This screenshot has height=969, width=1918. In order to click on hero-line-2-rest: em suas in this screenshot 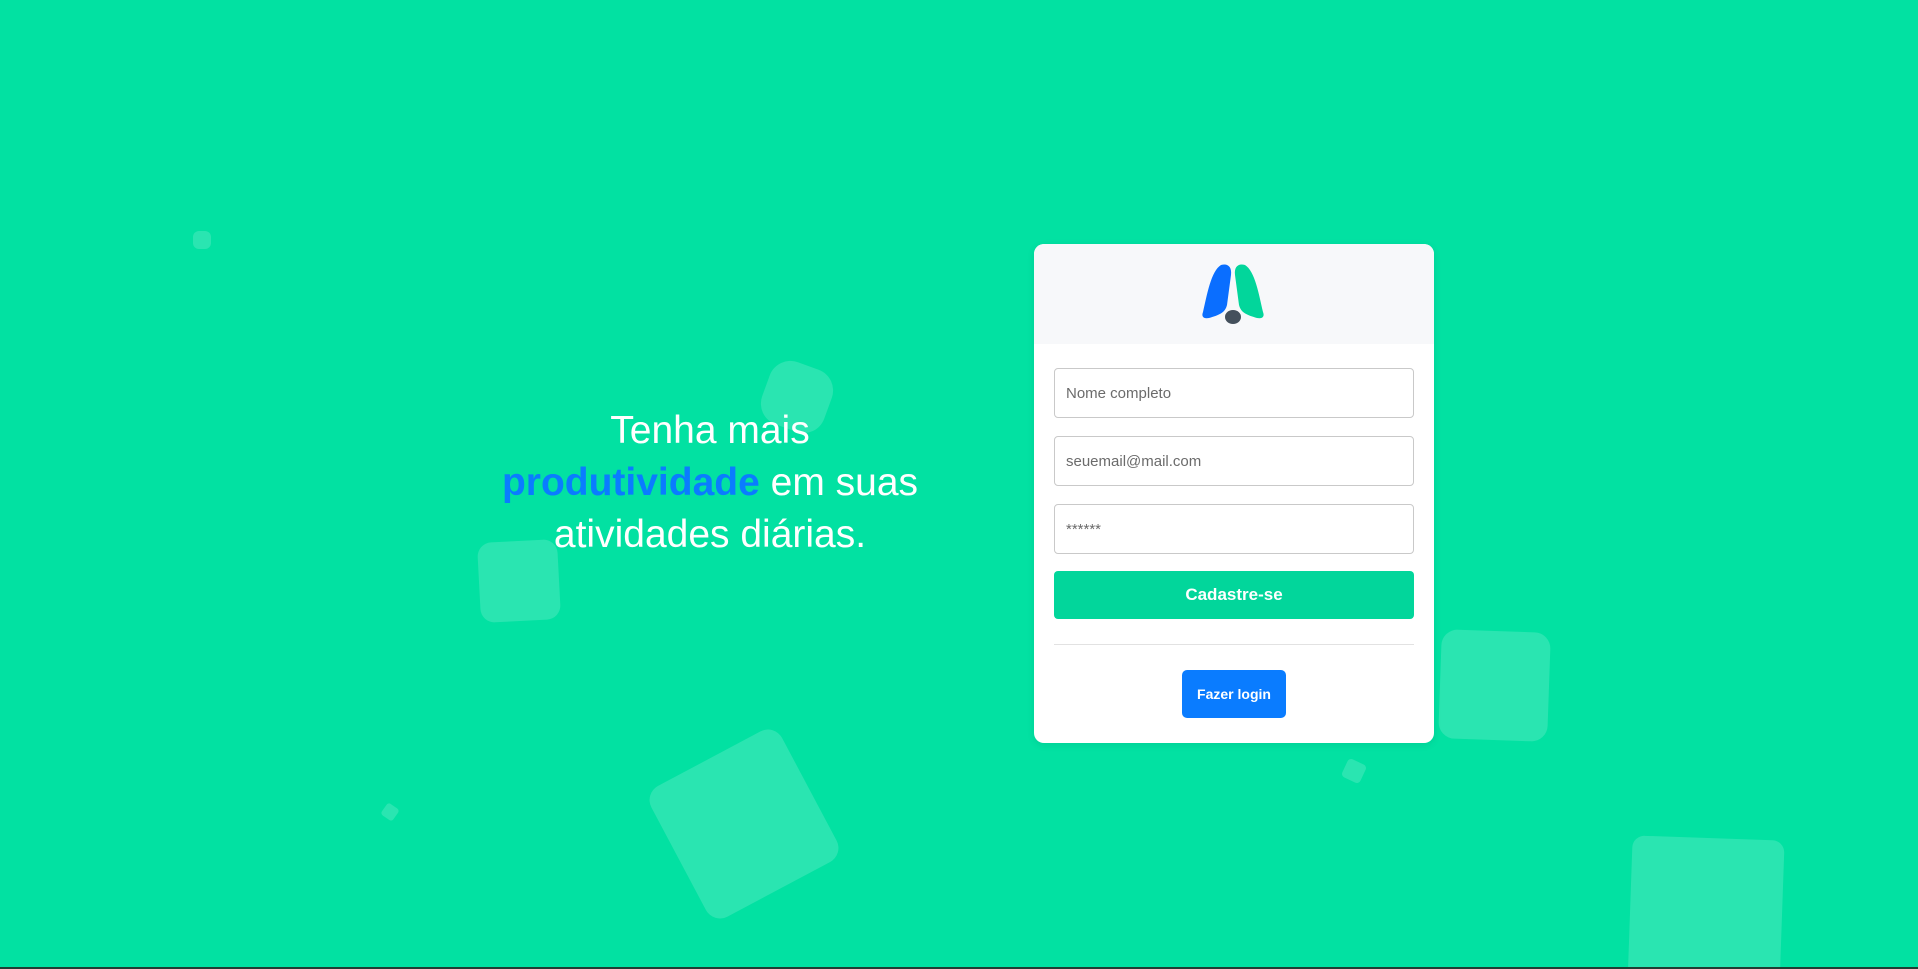, I will do `click(839, 482)`.